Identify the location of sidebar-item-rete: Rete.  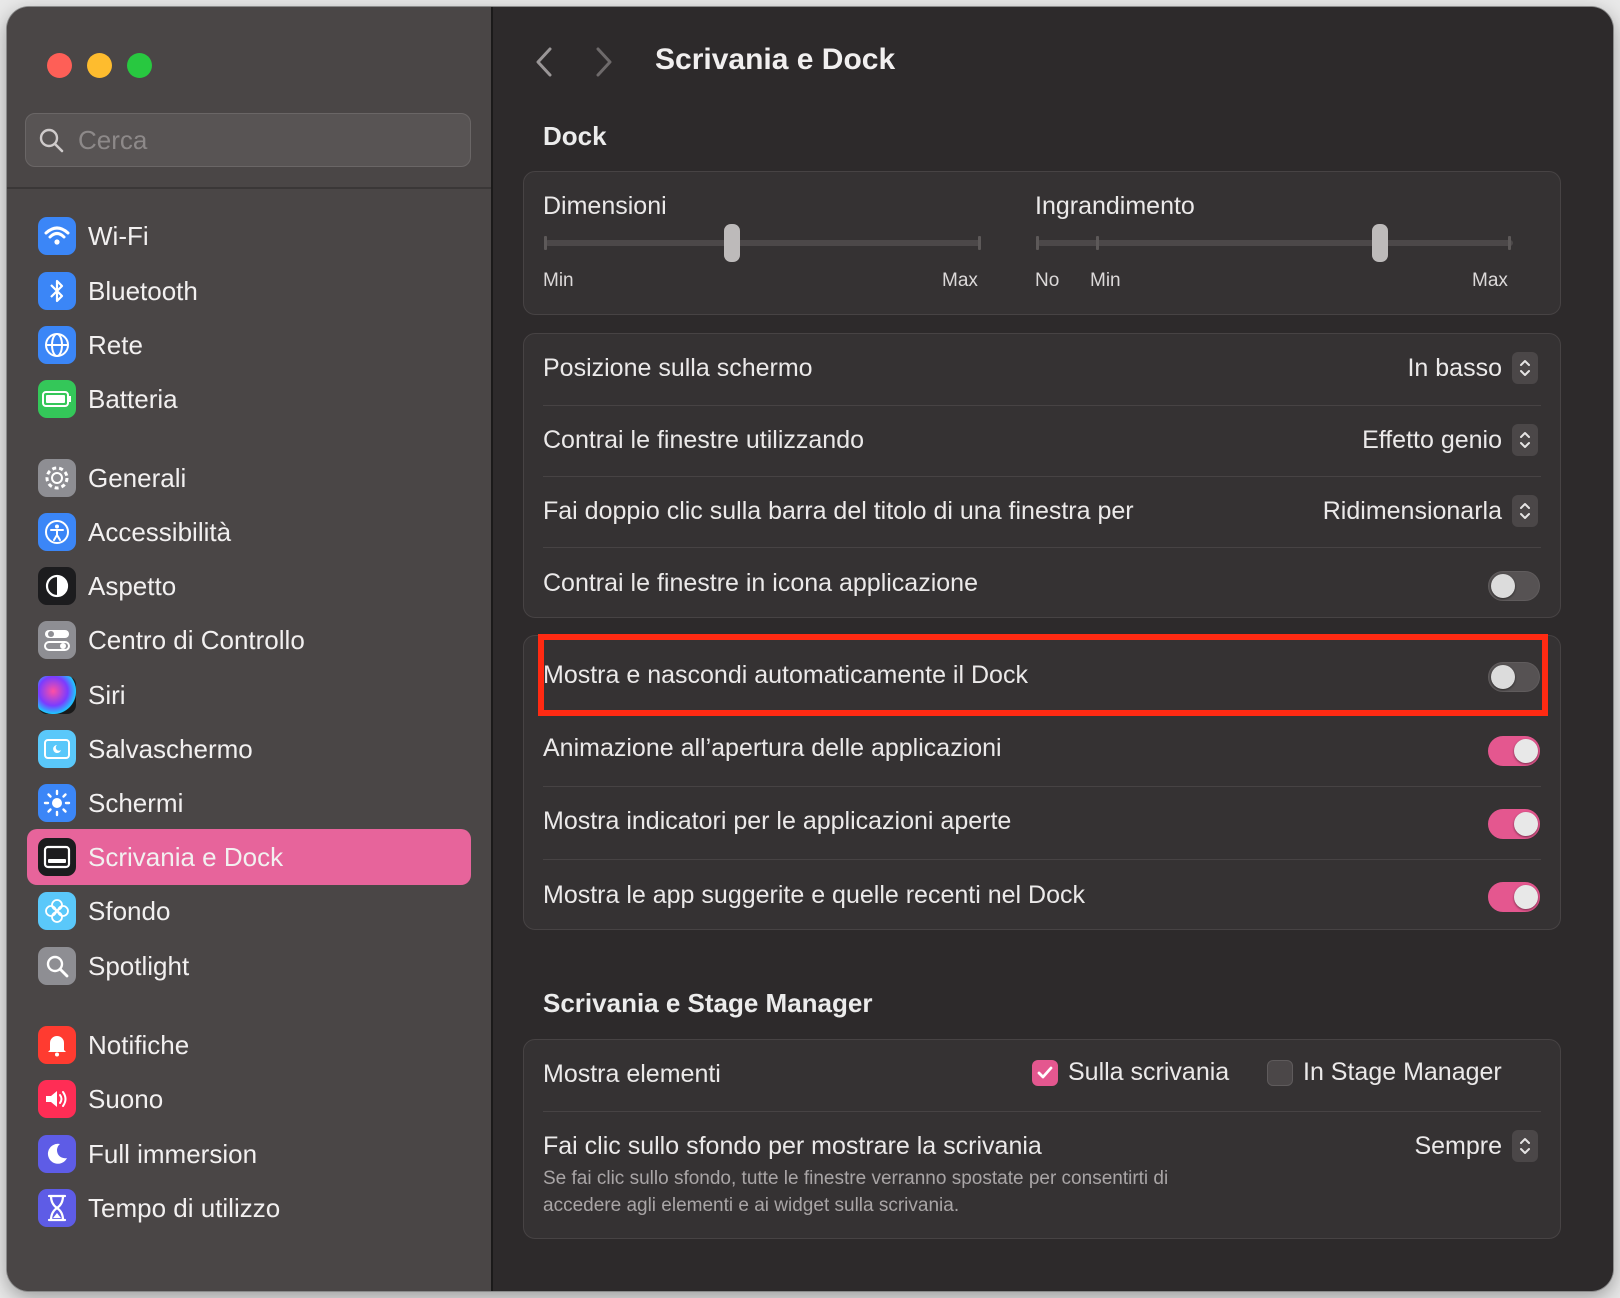
(249, 345).